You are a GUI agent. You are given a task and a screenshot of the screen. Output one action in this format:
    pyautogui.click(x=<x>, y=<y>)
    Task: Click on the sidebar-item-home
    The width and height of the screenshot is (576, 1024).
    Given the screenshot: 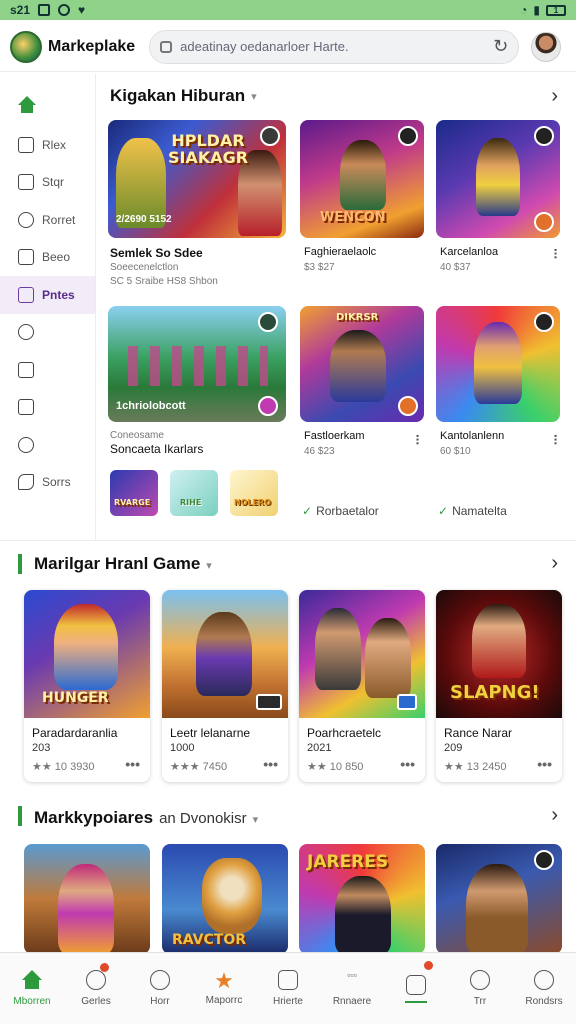 What is the action you would take?
    pyautogui.click(x=47, y=100)
    